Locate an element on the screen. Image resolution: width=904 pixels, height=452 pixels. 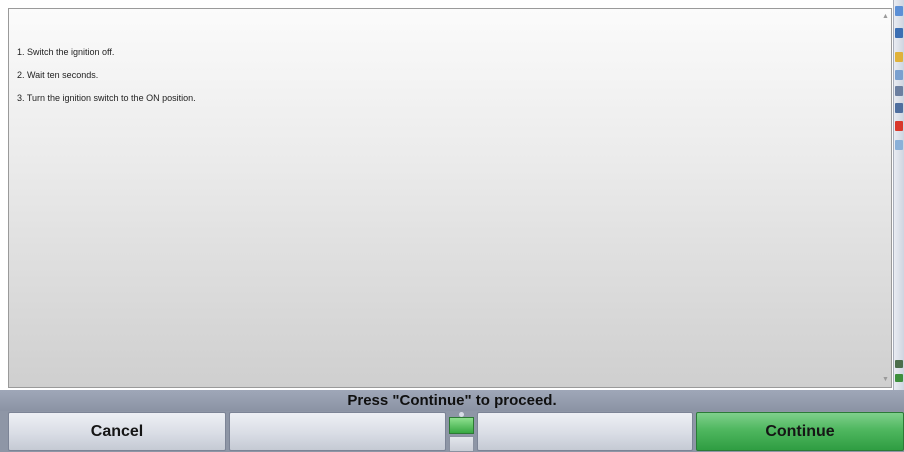
toolbar-warning-icon is located at coordinates (899, 126).